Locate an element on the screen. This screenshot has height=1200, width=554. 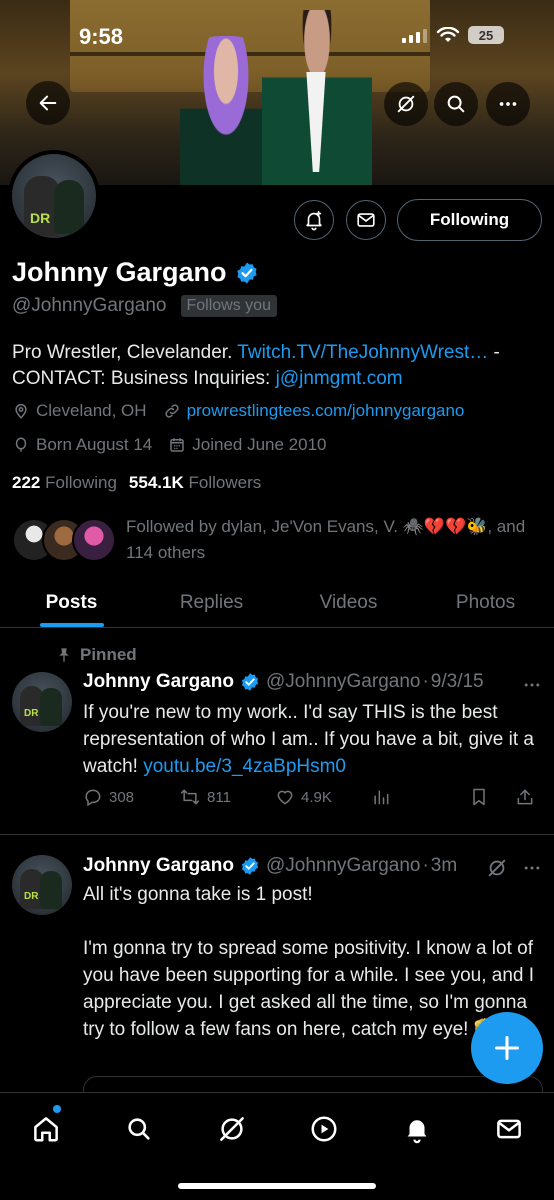
following-label: Following is located at coordinates (81, 482).